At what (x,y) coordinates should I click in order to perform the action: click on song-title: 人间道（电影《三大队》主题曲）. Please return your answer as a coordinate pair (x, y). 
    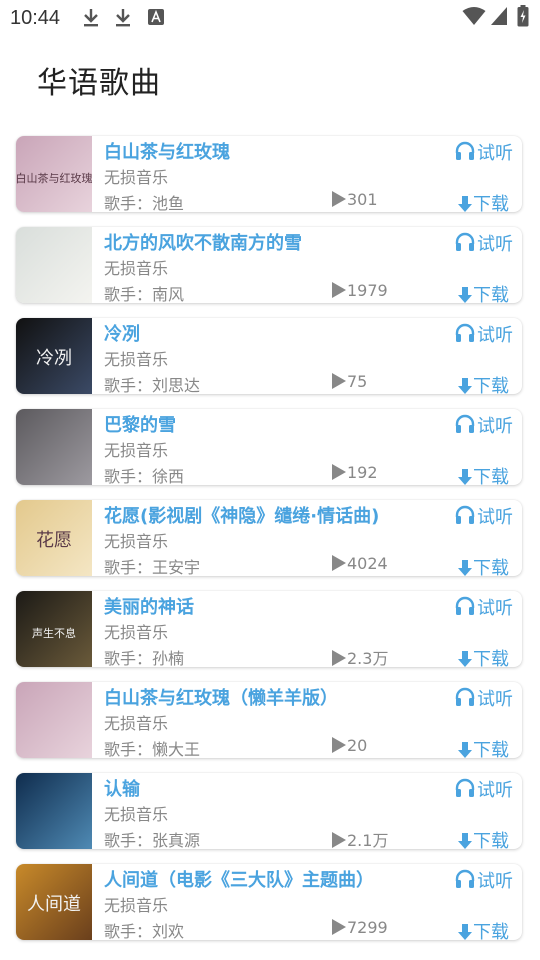
    Looking at the image, I should click on (239, 879).